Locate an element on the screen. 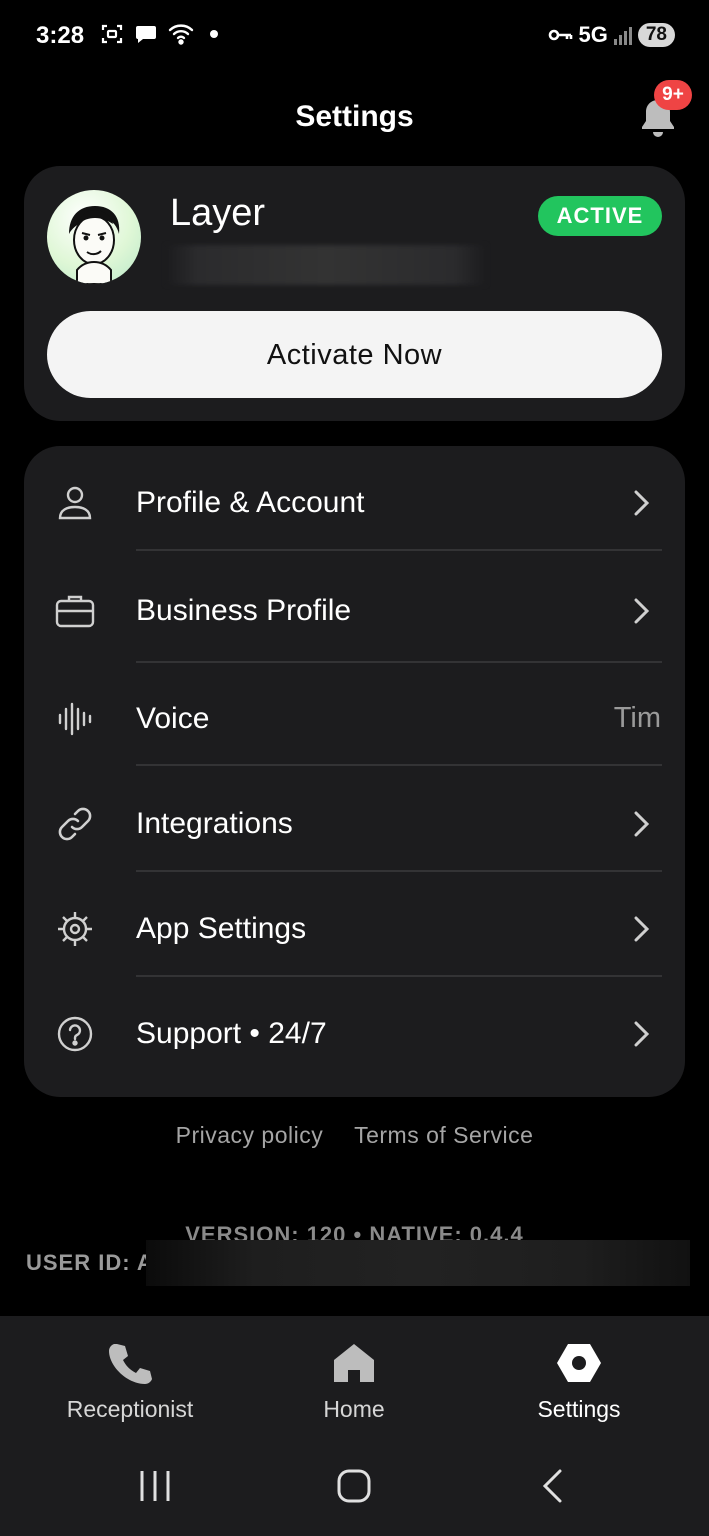  menu-item-label: Profile & Account is located at coordinates (250, 502).